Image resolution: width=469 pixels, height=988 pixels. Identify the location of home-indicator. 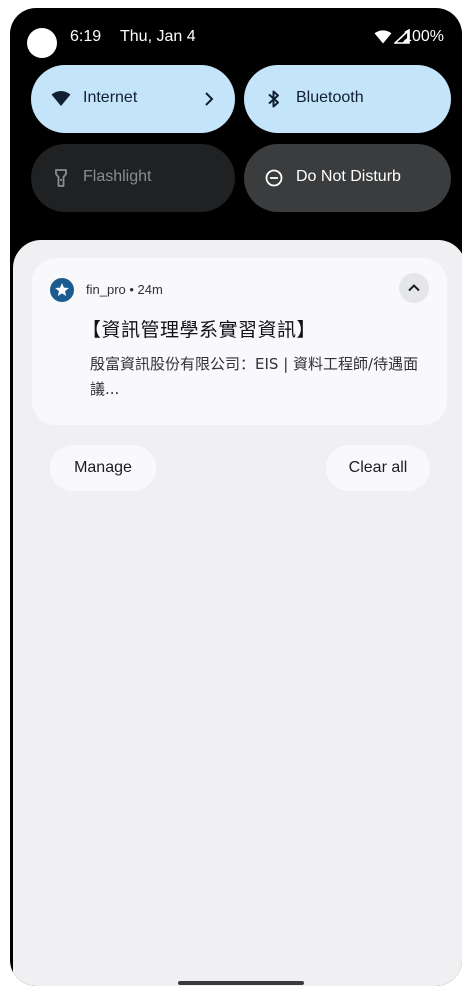
(241, 983).